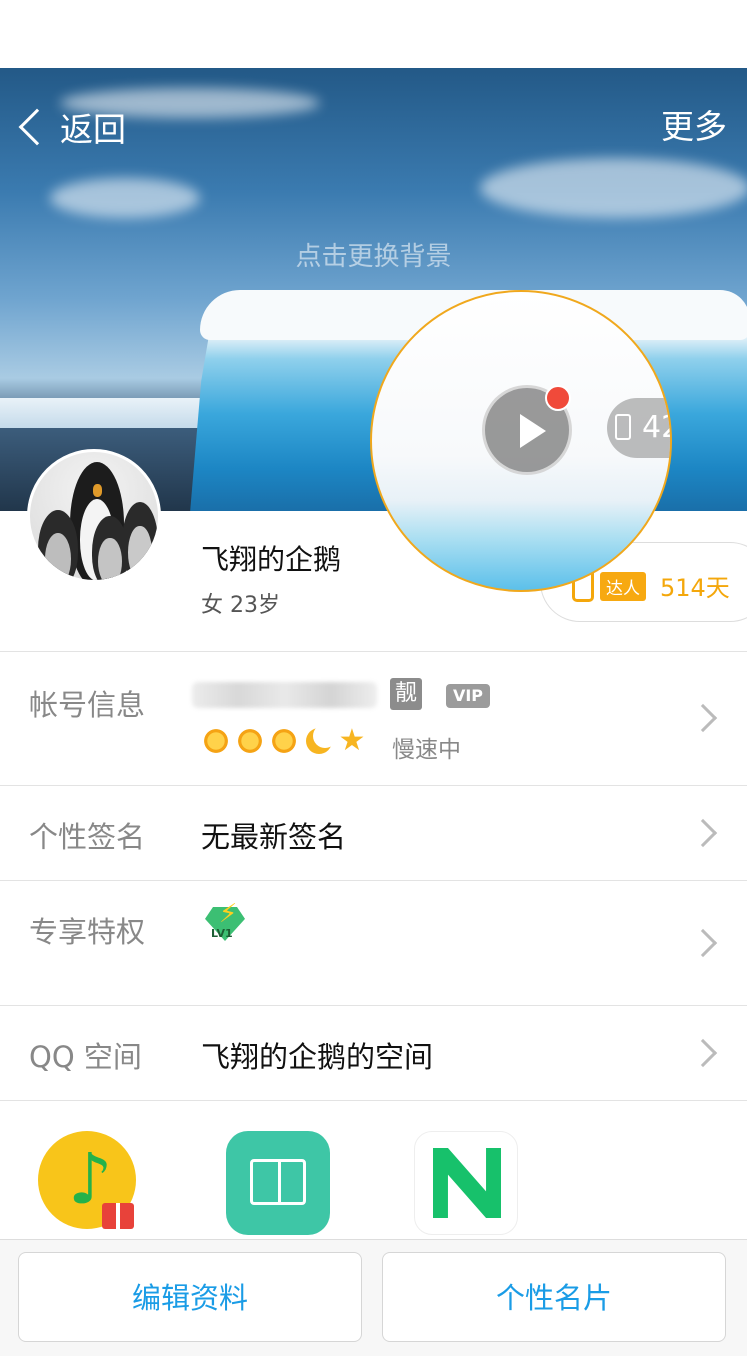 This screenshot has height=1356, width=747. I want to click on thumbs-up-icon, so click(623, 427).